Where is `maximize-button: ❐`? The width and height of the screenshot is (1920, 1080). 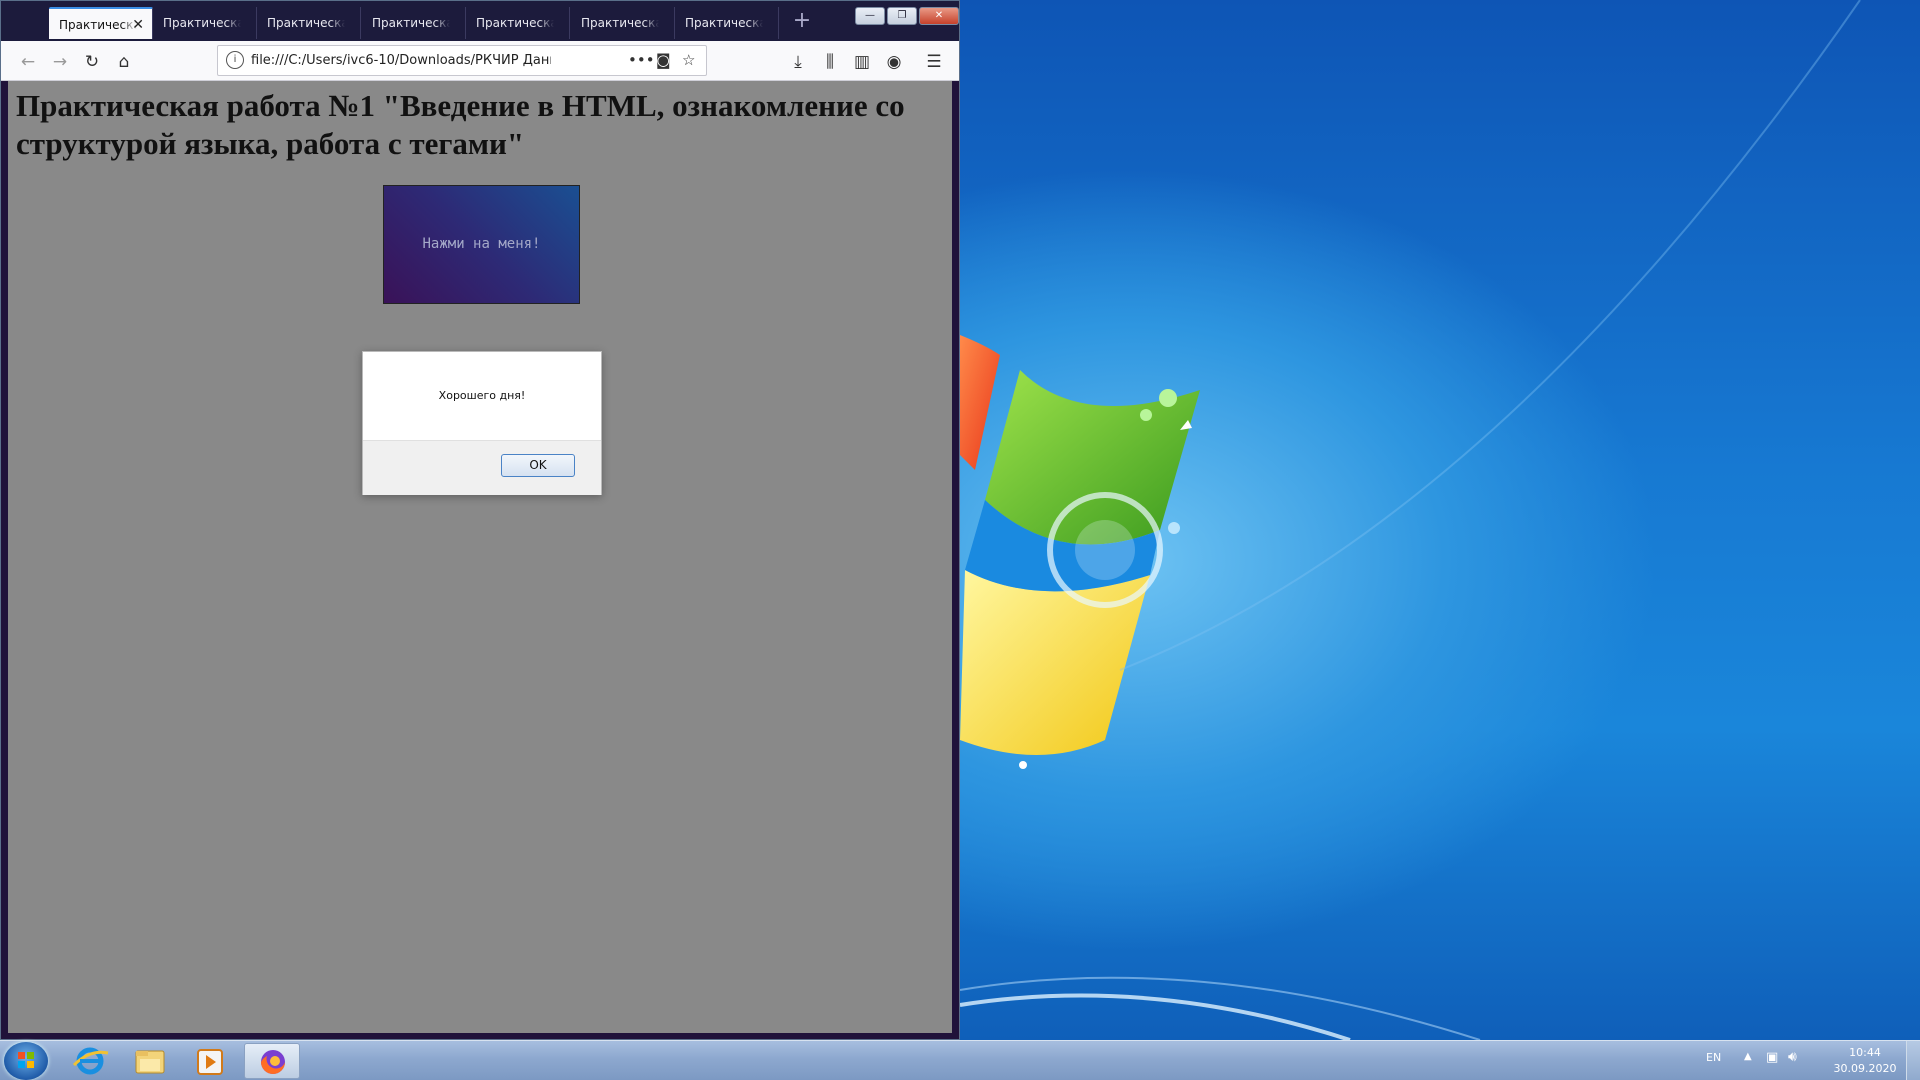
maximize-button: ❐ is located at coordinates (902, 16).